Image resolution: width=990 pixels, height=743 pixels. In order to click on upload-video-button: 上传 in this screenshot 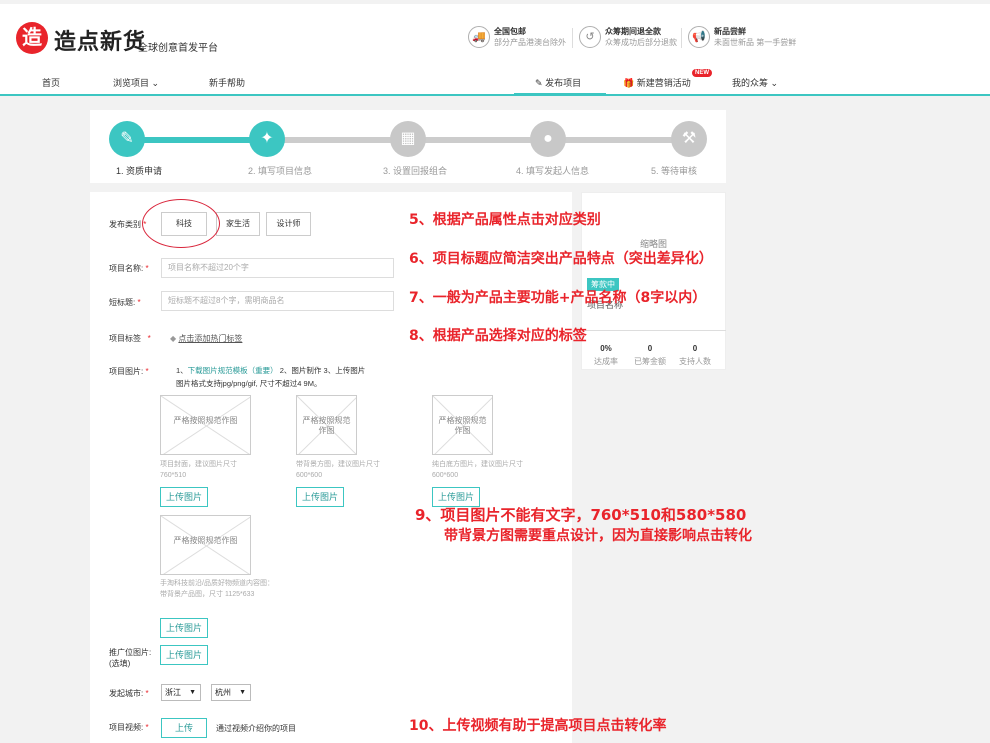, I will do `click(184, 728)`.